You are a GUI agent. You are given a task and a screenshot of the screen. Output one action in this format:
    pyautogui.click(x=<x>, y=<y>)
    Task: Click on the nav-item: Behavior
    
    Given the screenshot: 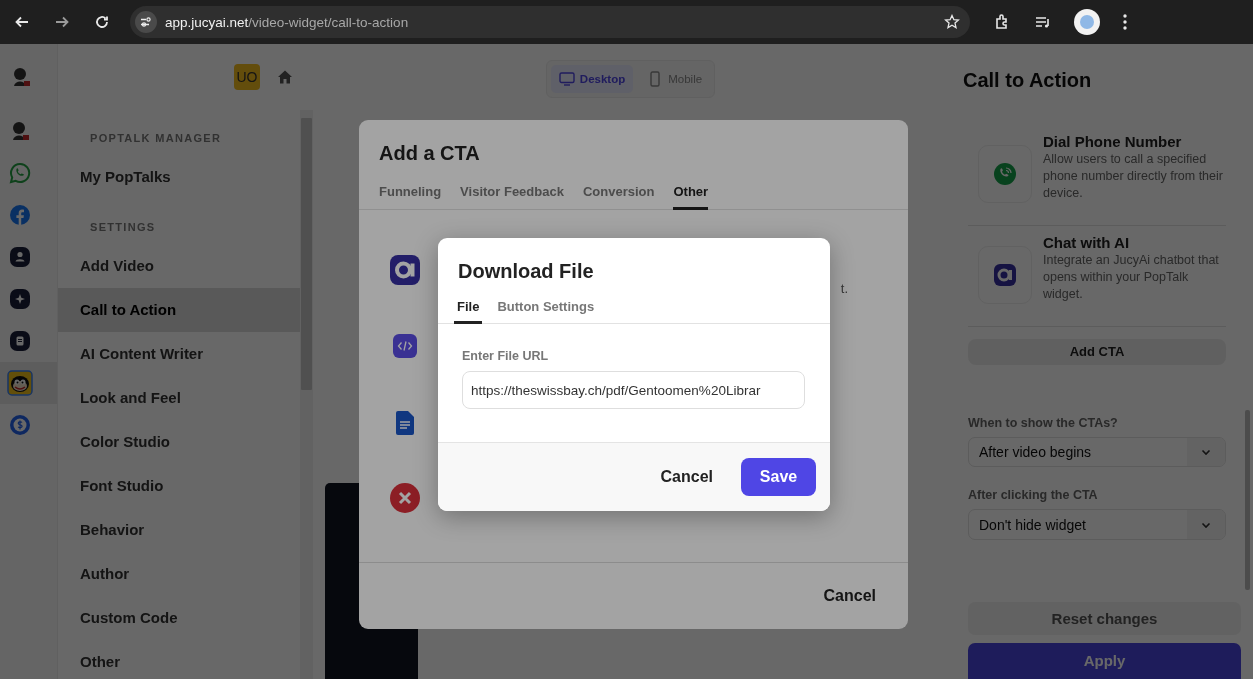 What is the action you would take?
    pyautogui.click(x=179, y=530)
    